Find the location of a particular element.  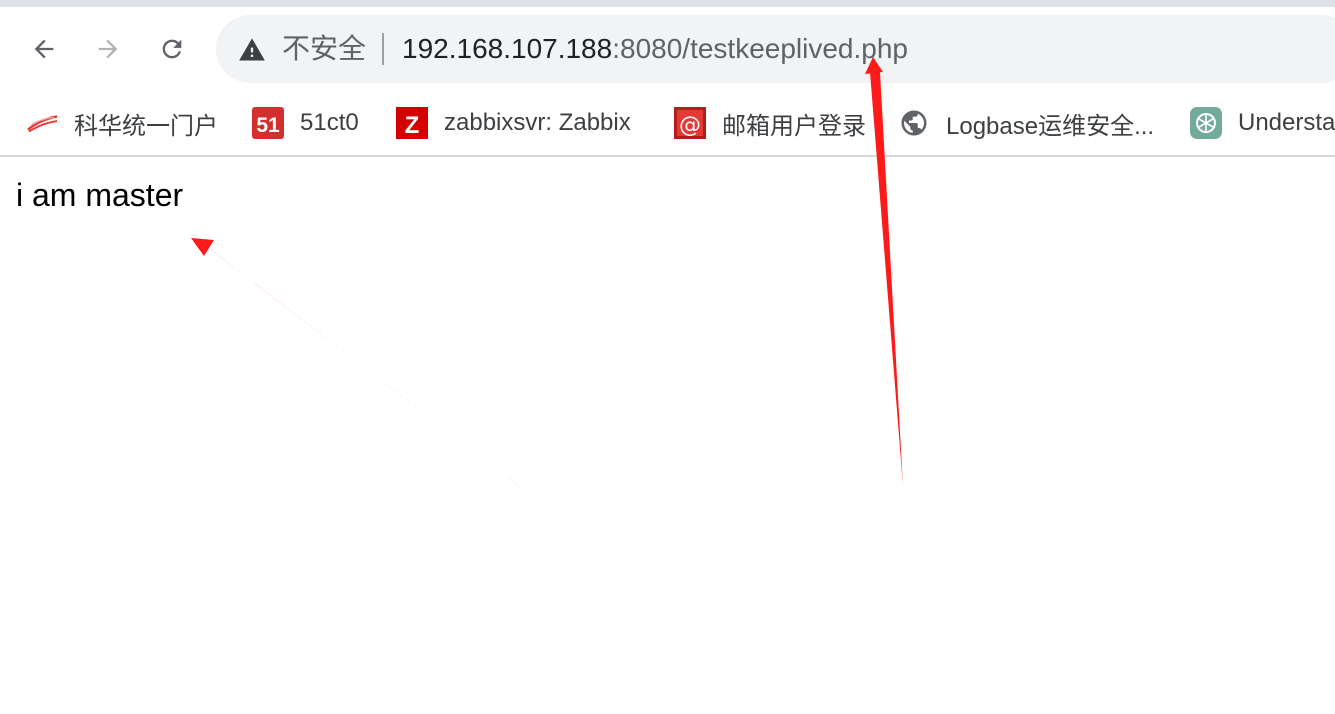

back-button is located at coordinates (44, 49).